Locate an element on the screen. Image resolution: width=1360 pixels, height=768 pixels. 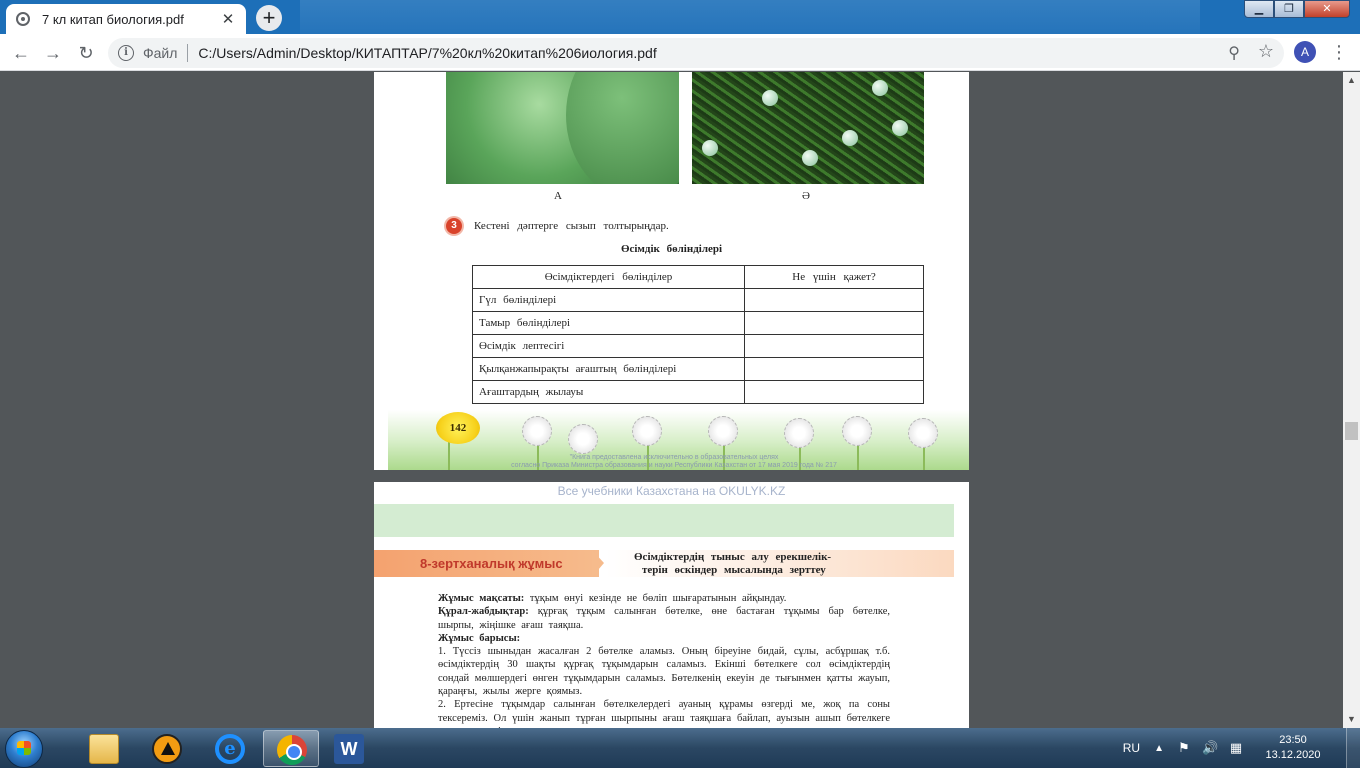
table-row: Гүл бөліндiлерi is located at coordinates (698, 300).